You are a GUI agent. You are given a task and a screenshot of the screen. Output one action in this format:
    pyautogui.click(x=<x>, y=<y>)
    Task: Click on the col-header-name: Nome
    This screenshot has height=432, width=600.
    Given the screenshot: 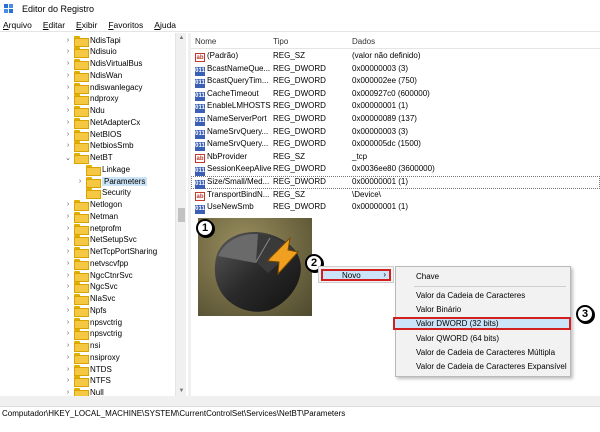 What is the action you would take?
    pyautogui.click(x=205, y=41)
    